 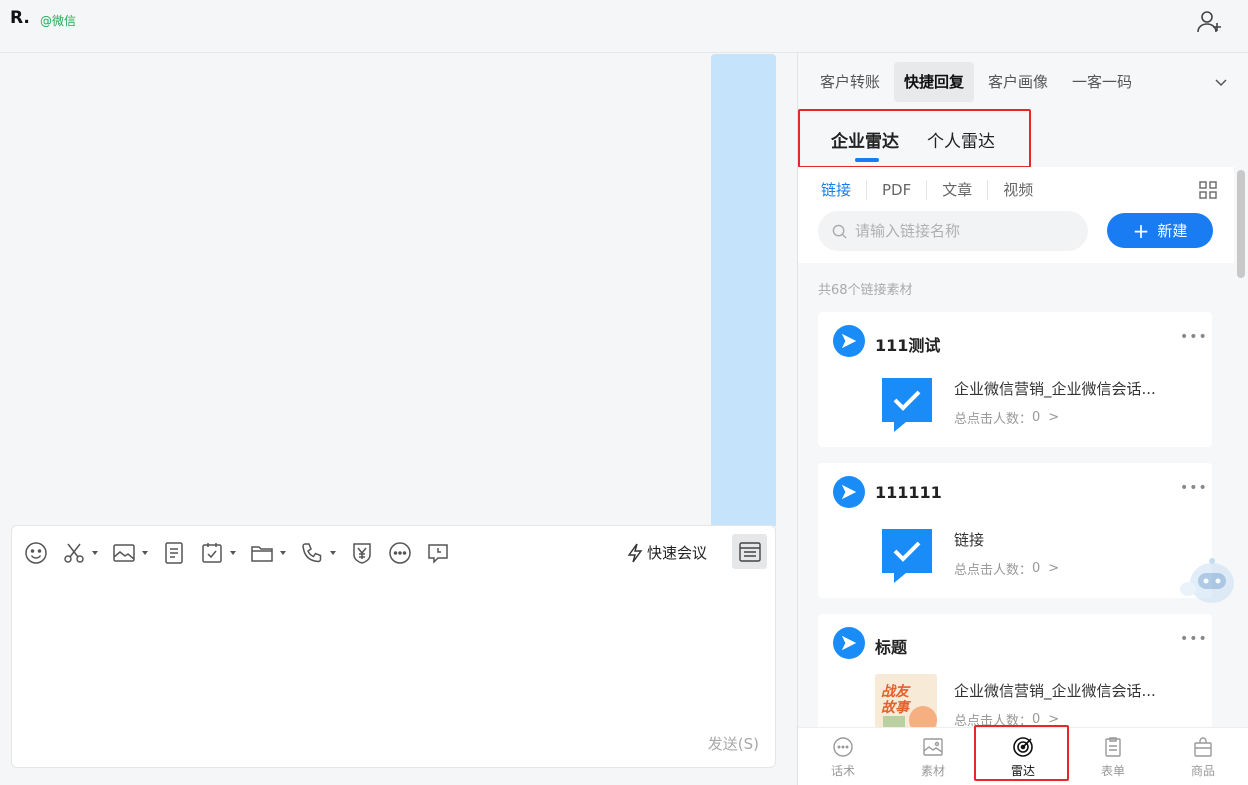 What do you see at coordinates (624, 26) in the screenshot?
I see `chat-header: R. @微信` at bounding box center [624, 26].